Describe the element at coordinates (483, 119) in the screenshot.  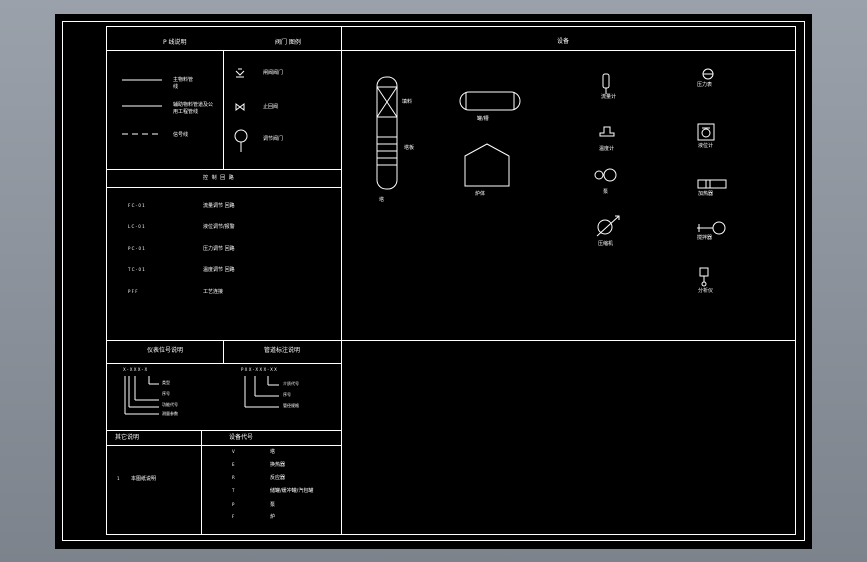
I see `equipment-label: 罐/槽` at that location.